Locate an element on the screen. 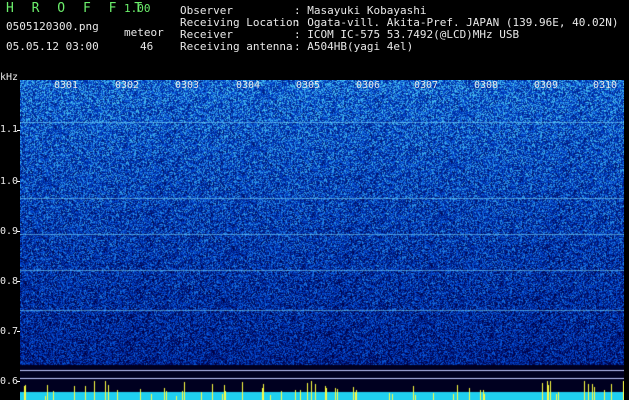 This screenshot has width=629, height=400. file-datetime: 05.05.12 03:00 is located at coordinates (52, 46).